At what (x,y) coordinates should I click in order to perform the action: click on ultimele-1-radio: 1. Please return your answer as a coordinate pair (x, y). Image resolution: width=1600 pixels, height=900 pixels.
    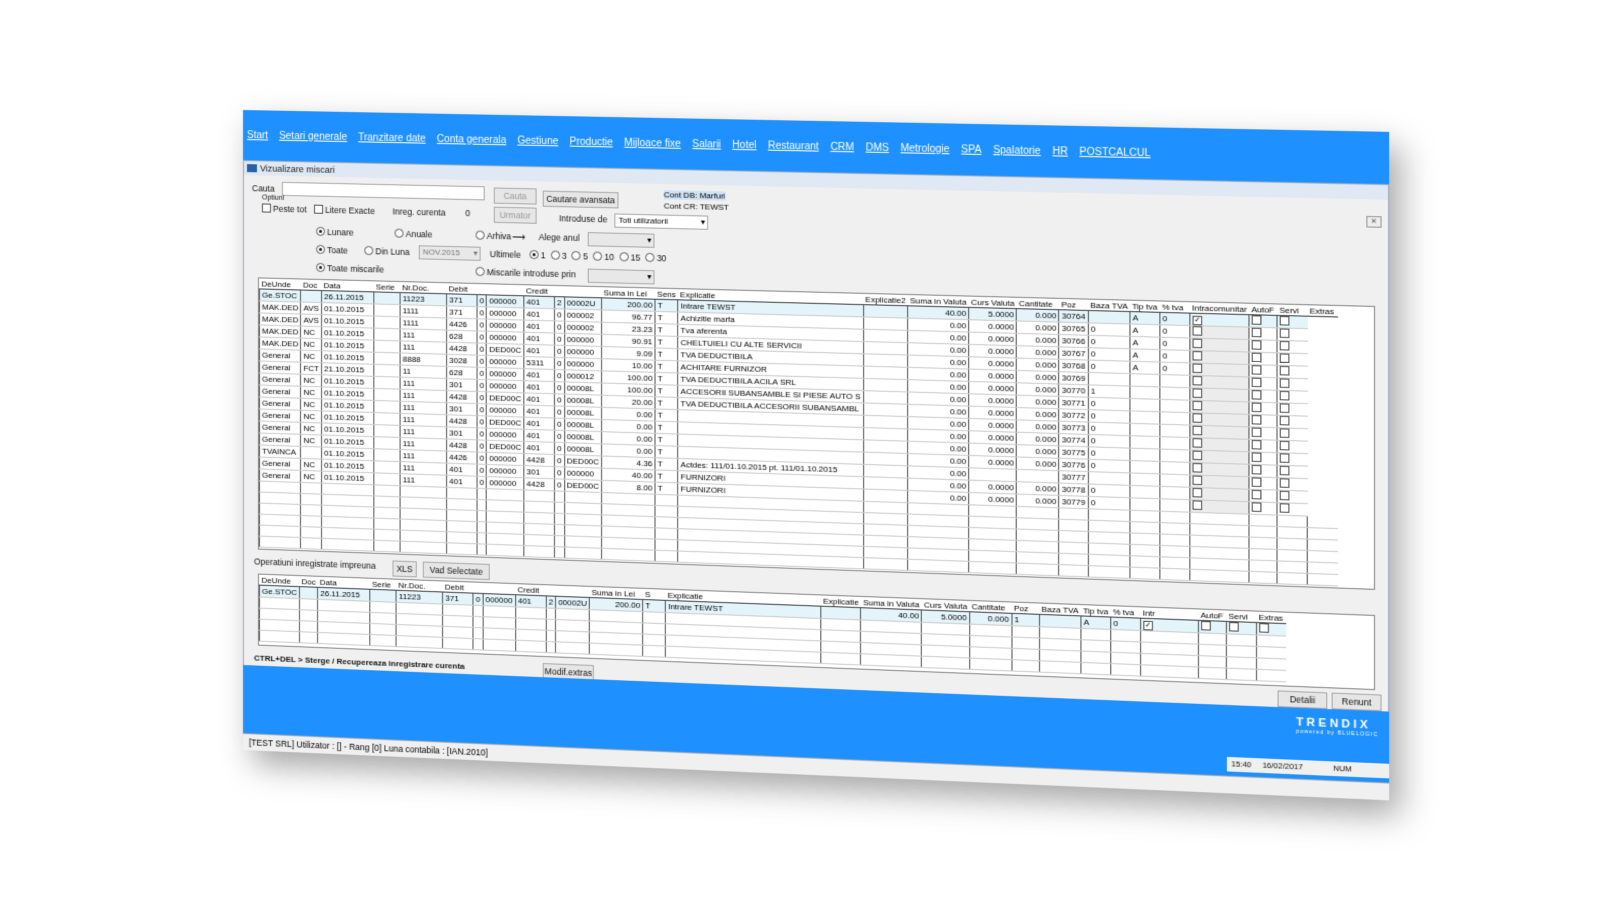
    Looking at the image, I should click on (537, 254).